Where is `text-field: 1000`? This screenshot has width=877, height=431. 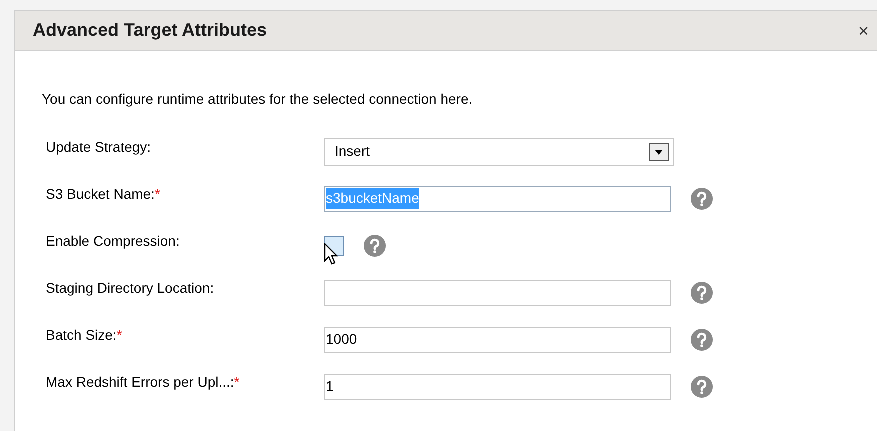
text-field: 1000 is located at coordinates (497, 339).